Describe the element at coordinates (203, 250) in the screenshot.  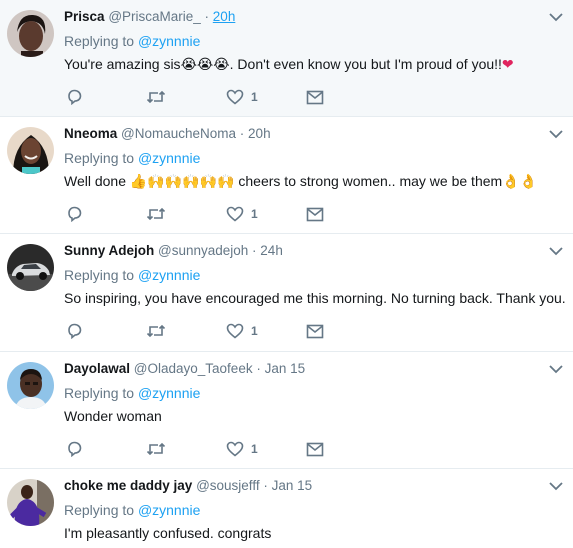
I see `author-handle: @sunnyadejoh` at that location.